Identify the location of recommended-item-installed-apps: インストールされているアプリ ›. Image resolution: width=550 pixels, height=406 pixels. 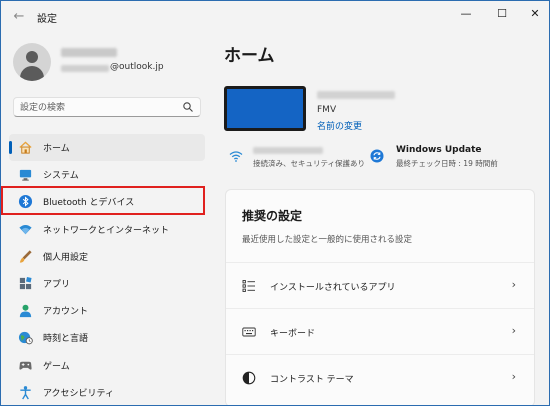
(380, 285).